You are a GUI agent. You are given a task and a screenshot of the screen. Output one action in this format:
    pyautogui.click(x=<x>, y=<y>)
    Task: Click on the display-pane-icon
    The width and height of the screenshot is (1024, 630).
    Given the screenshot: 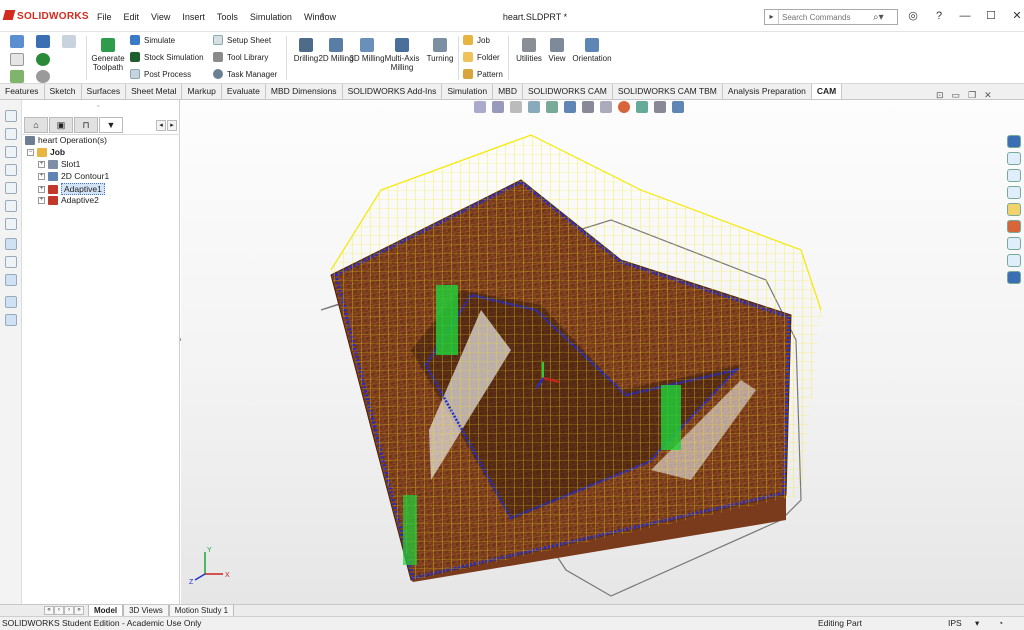 What is the action you would take?
    pyautogui.click(x=678, y=107)
    